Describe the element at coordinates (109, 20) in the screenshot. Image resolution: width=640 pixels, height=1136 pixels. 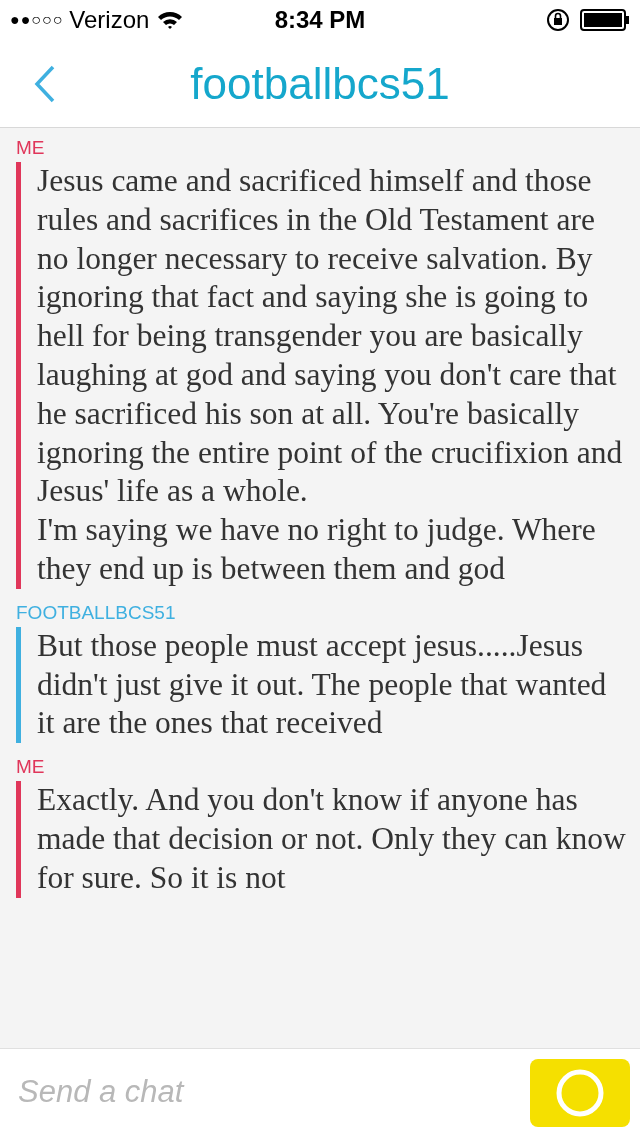
I see `carrier-name: Verizon` at that location.